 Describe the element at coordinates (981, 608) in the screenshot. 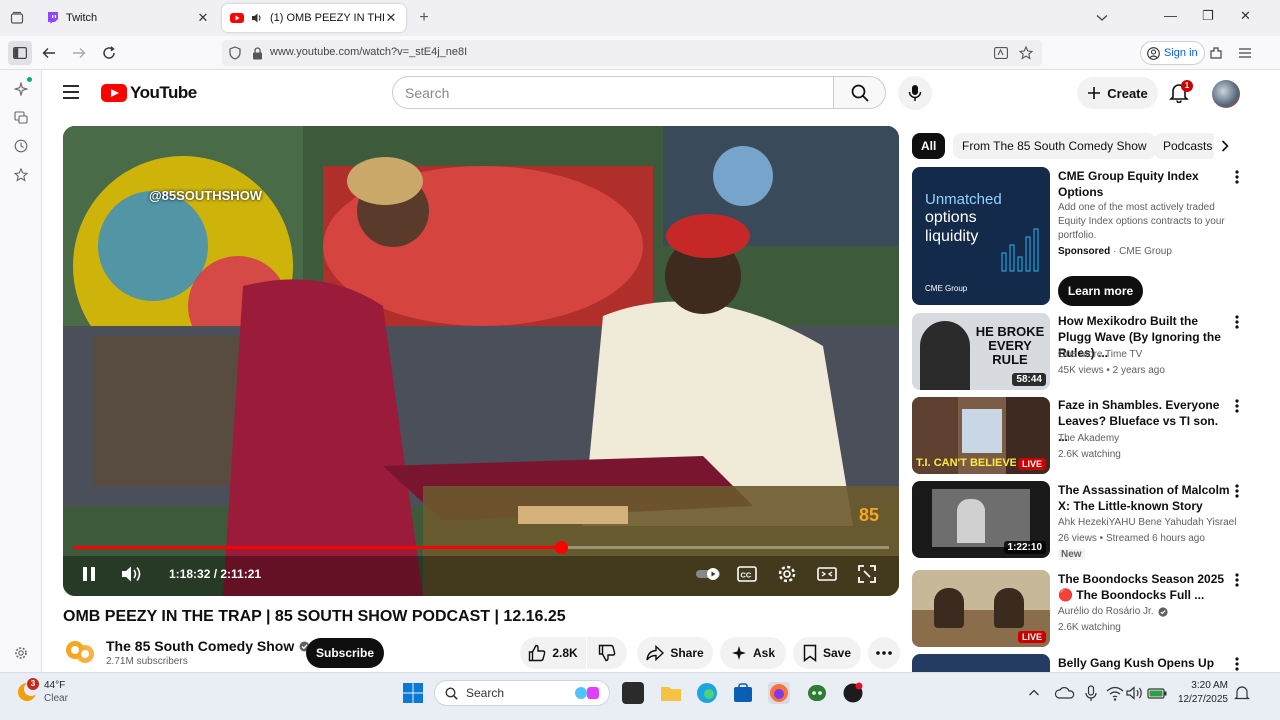

I see `recommendation-thumbnail: LIVE` at that location.